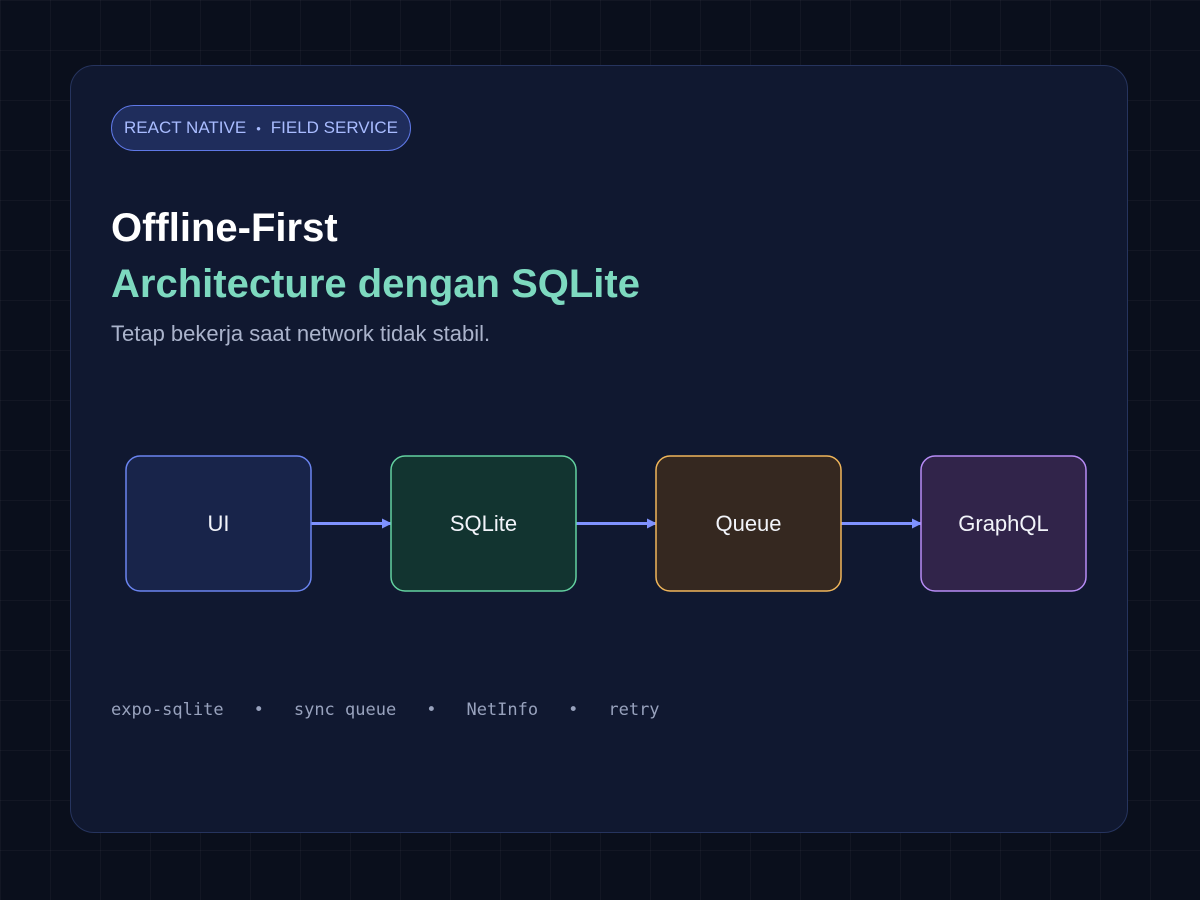 This screenshot has height=900, width=1200. Describe the element at coordinates (634, 710) in the screenshot. I see `tech-item-retry: retry` at that location.